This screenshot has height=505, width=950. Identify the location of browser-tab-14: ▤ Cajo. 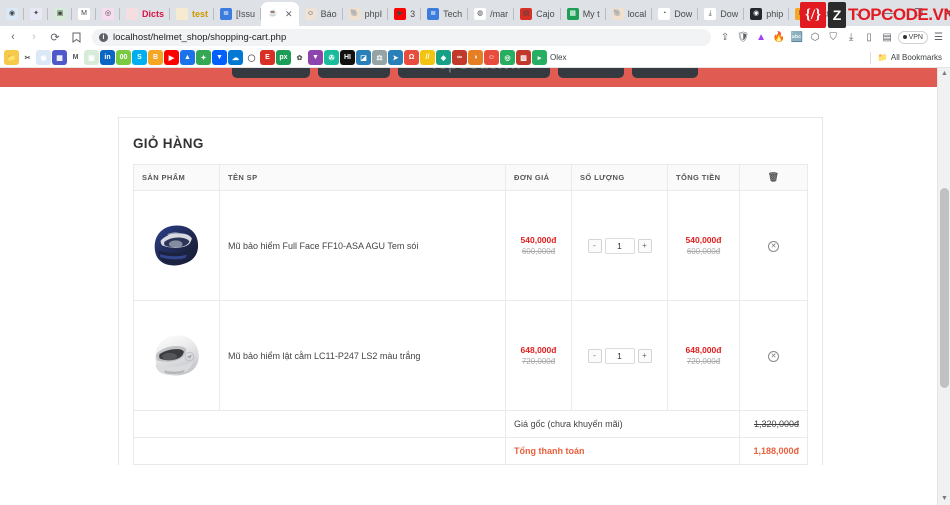
(537, 14).